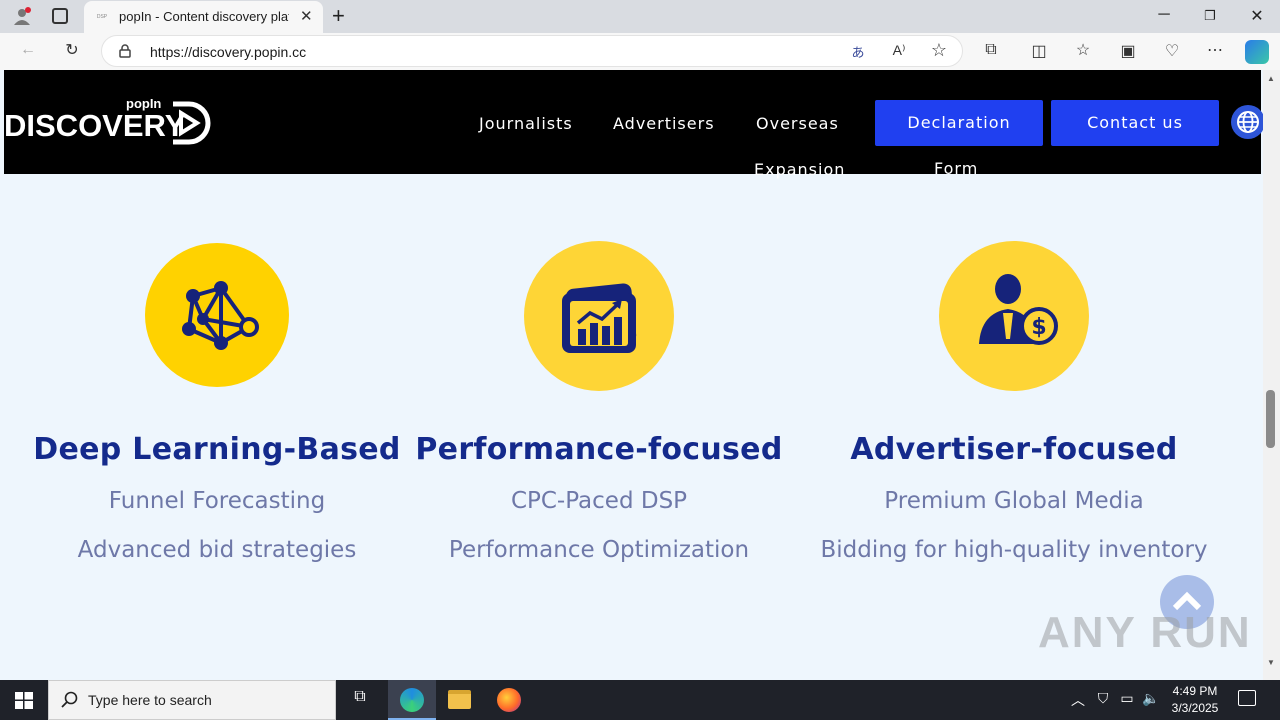 Image resolution: width=1280 pixels, height=720 pixels. Describe the element at coordinates (217, 449) in the screenshot. I see `feature-title-deep-learning: Deep Learning-Based` at that location.